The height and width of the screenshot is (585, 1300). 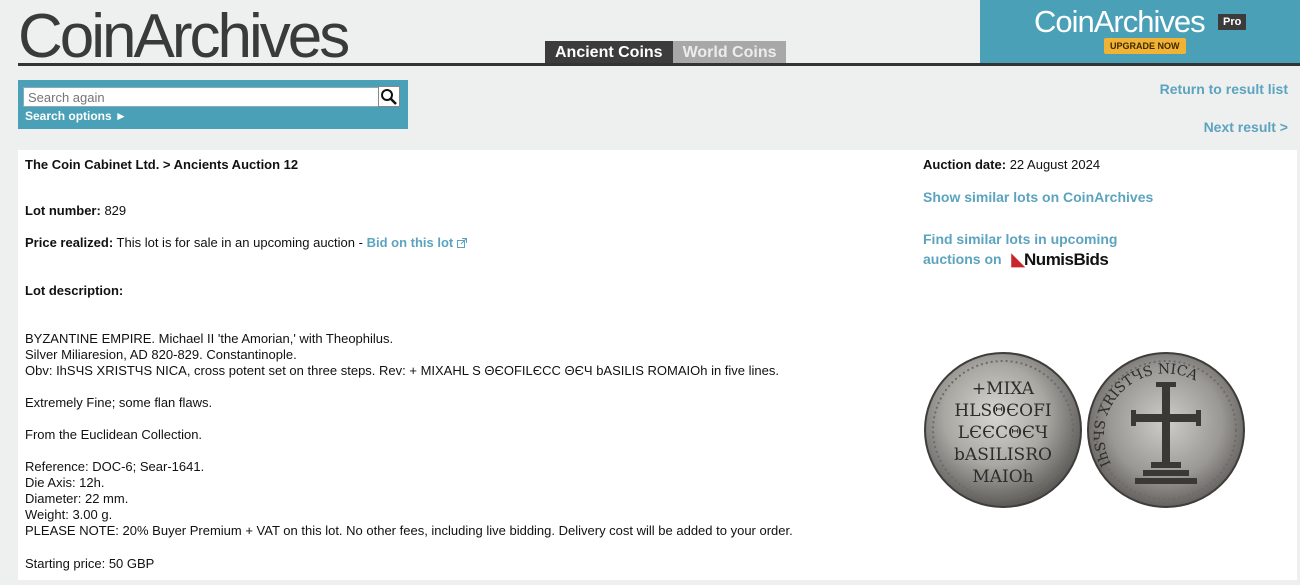 I want to click on coin-obverse: +MIXA HLSΘЄOFI LЄЄCΘЄЧ bASILISRO MAIOh, so click(x=1003, y=430).